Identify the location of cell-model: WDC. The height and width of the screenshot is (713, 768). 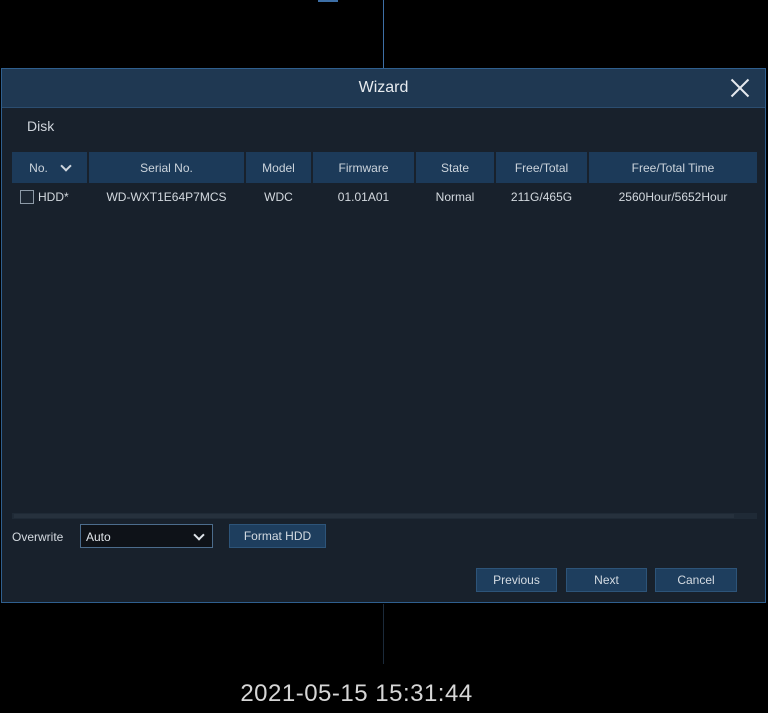
(278, 197).